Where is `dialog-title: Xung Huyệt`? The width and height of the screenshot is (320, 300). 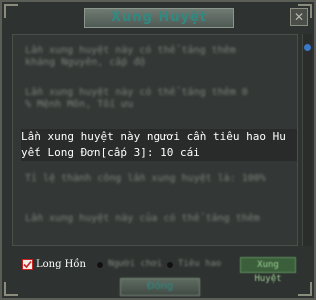
dialog-title: Xung Huyệt is located at coordinates (159, 18).